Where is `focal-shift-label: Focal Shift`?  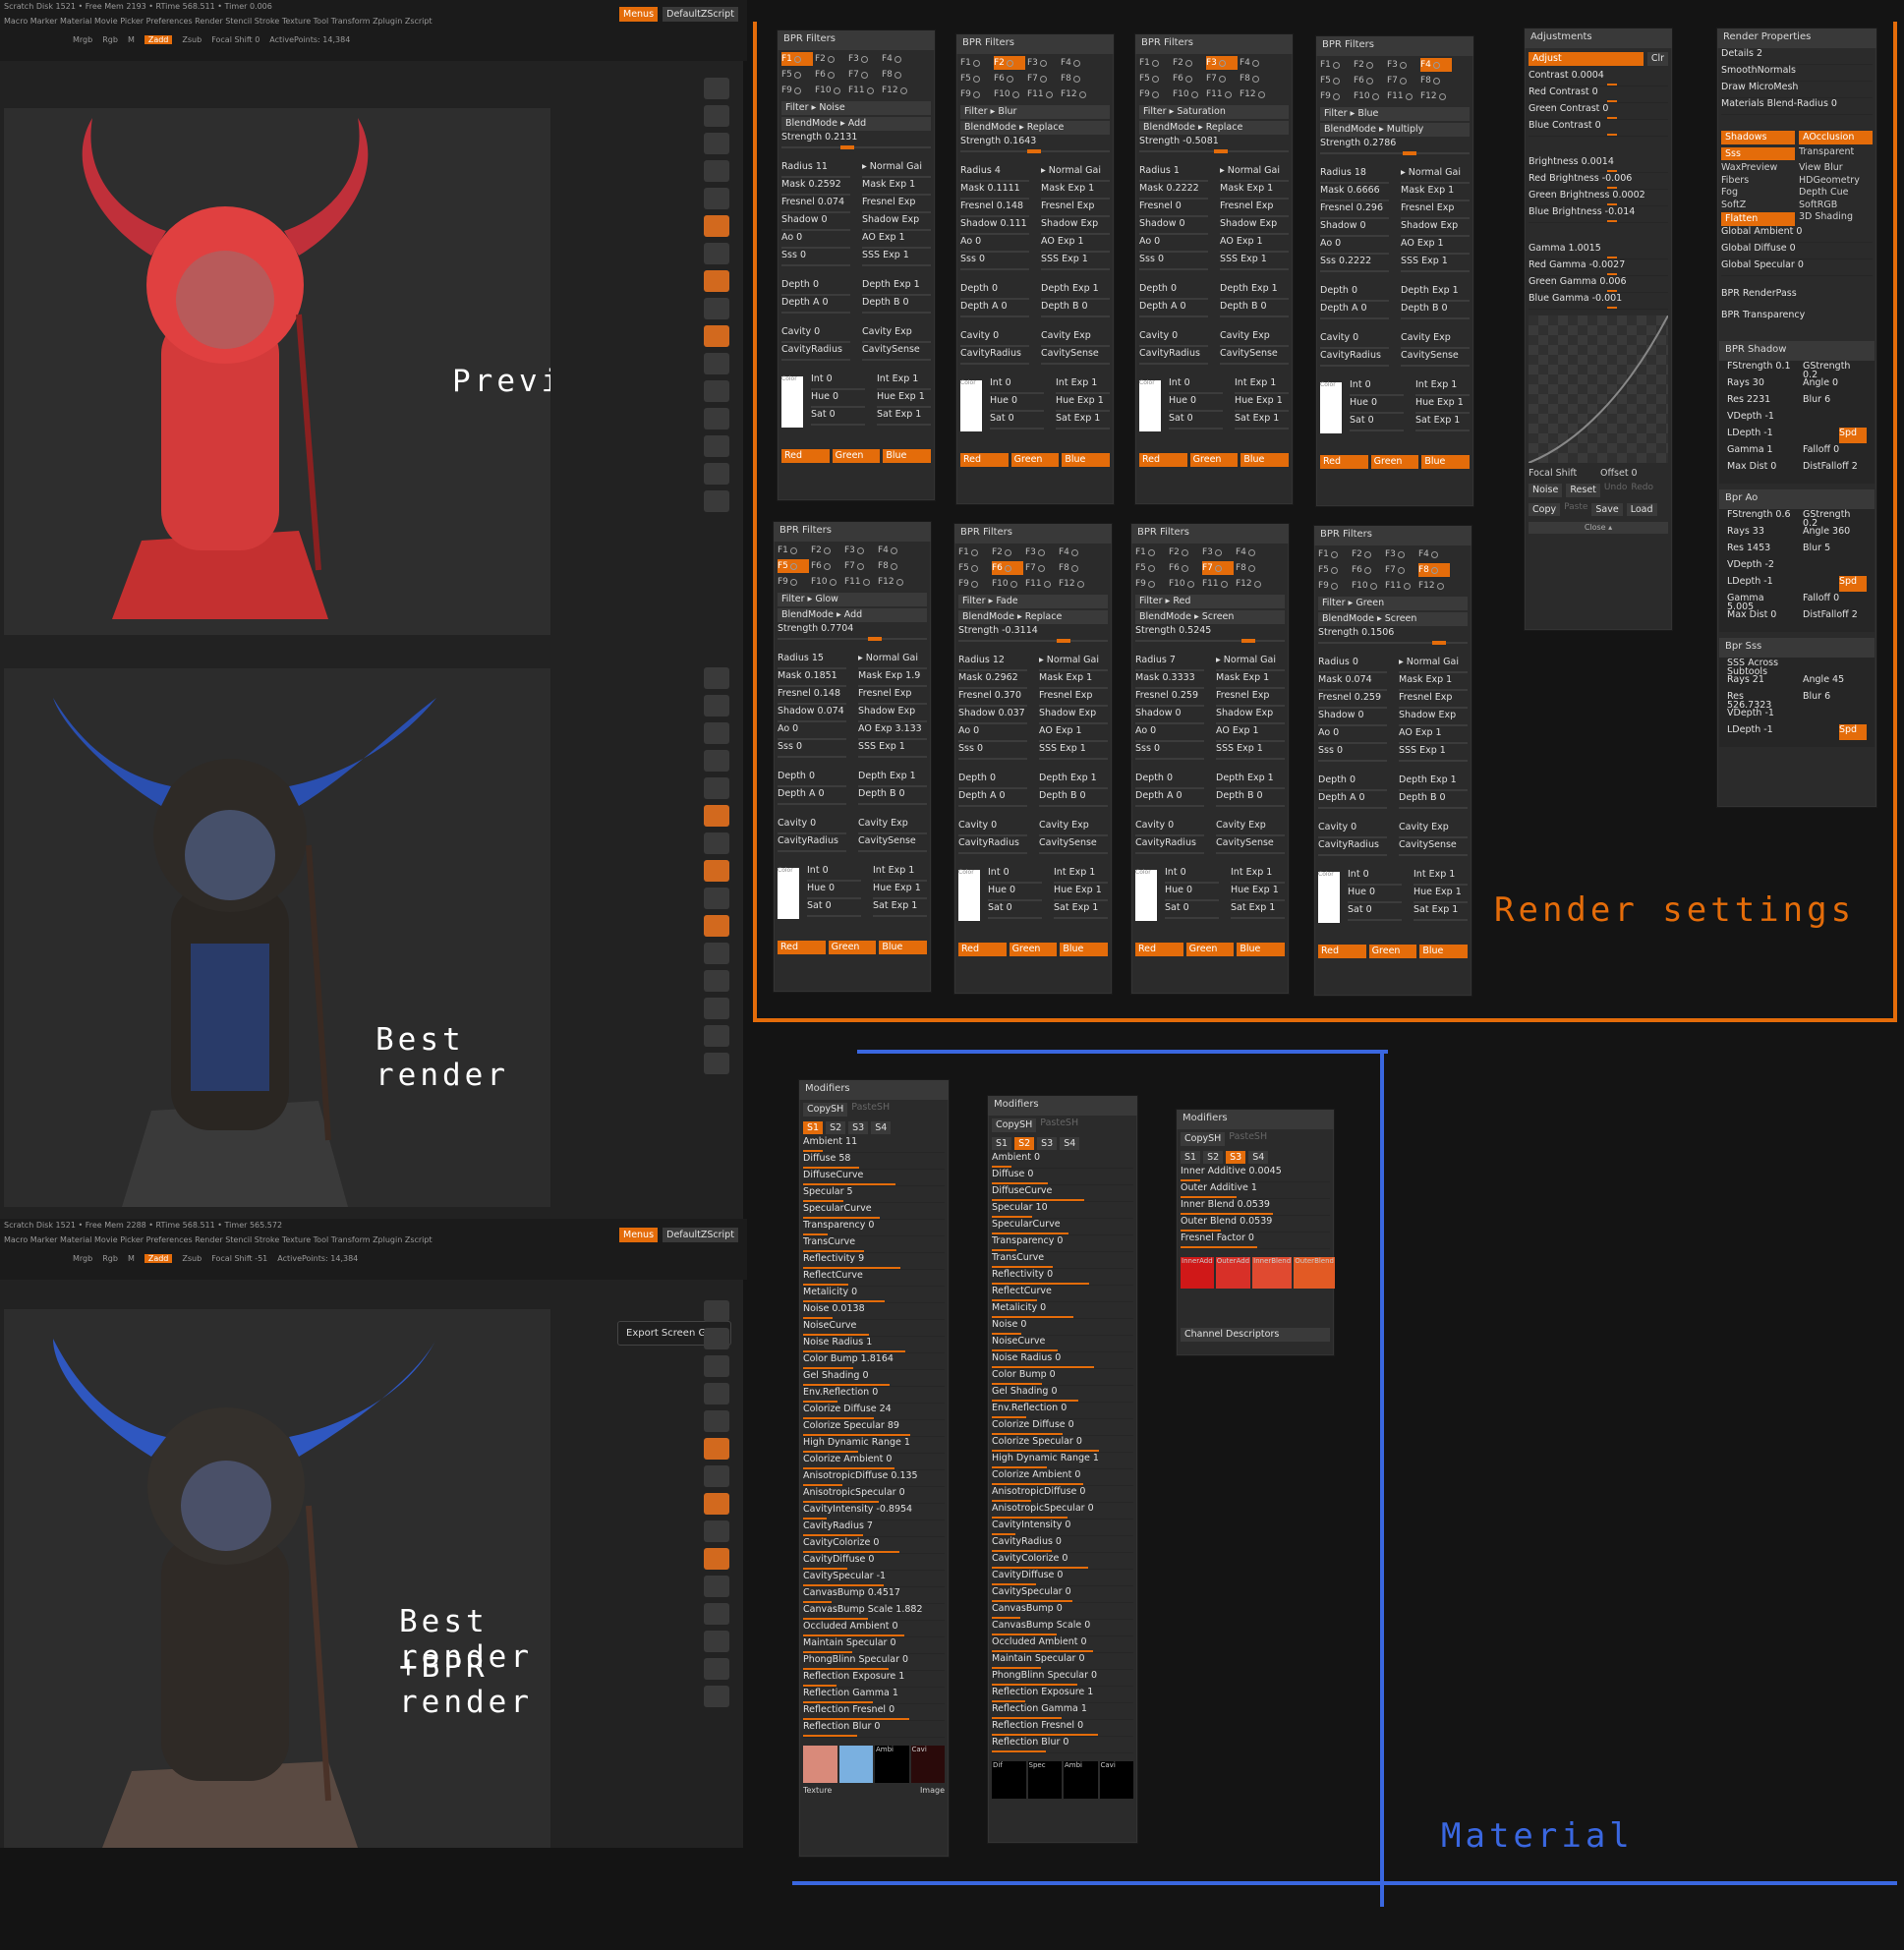
focal-shift-label: Focal Shift is located at coordinates (1562, 474).